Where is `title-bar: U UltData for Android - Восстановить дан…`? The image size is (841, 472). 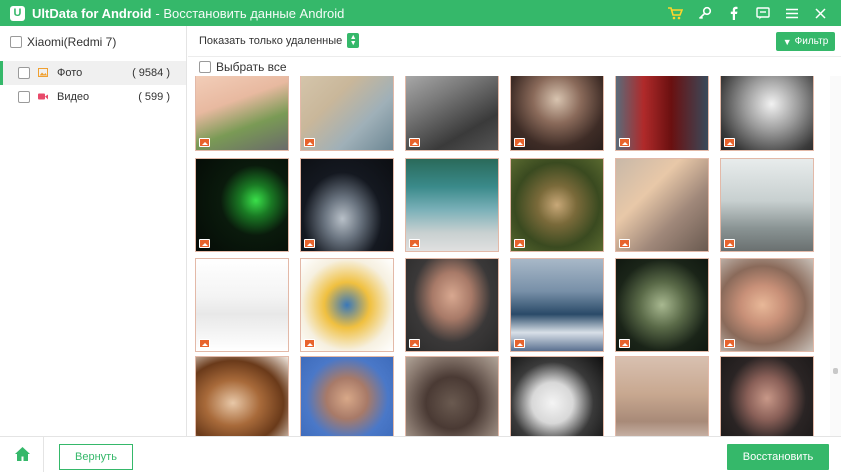 title-bar: U UltData for Android - Восстановить дан… is located at coordinates (420, 13).